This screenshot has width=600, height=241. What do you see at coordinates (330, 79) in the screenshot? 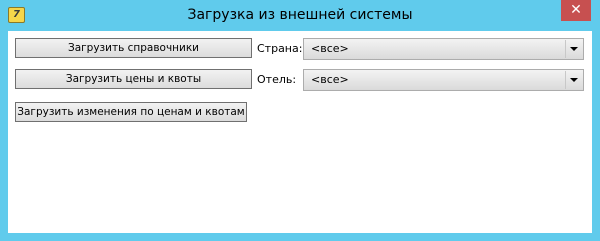
I see `hotel-select-value: <все>` at bounding box center [330, 79].